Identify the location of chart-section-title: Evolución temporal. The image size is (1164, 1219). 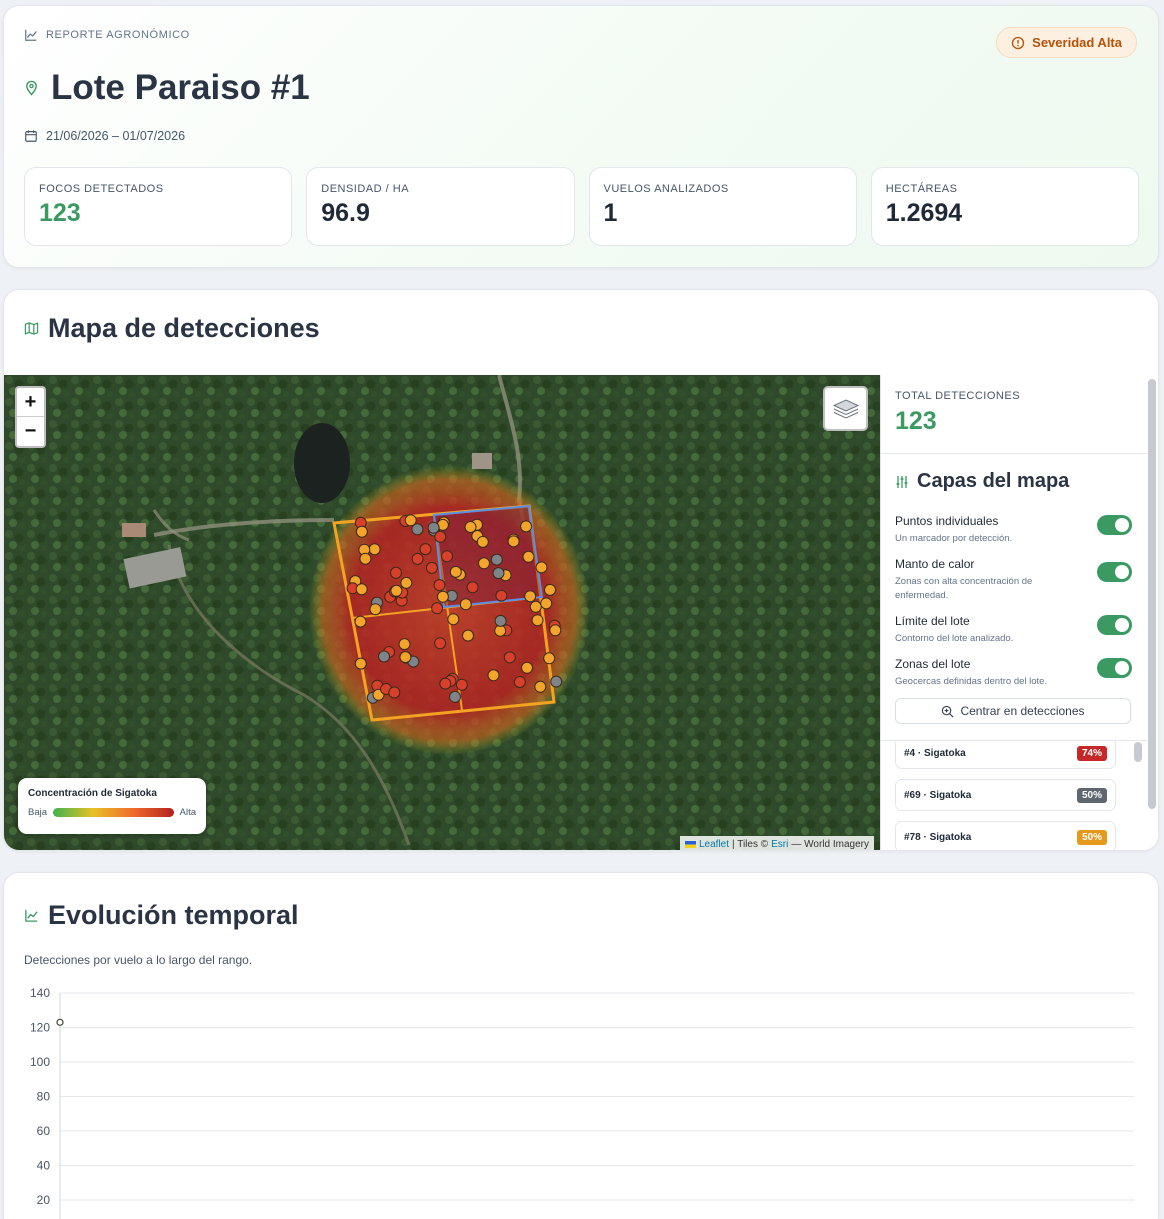
(161, 915).